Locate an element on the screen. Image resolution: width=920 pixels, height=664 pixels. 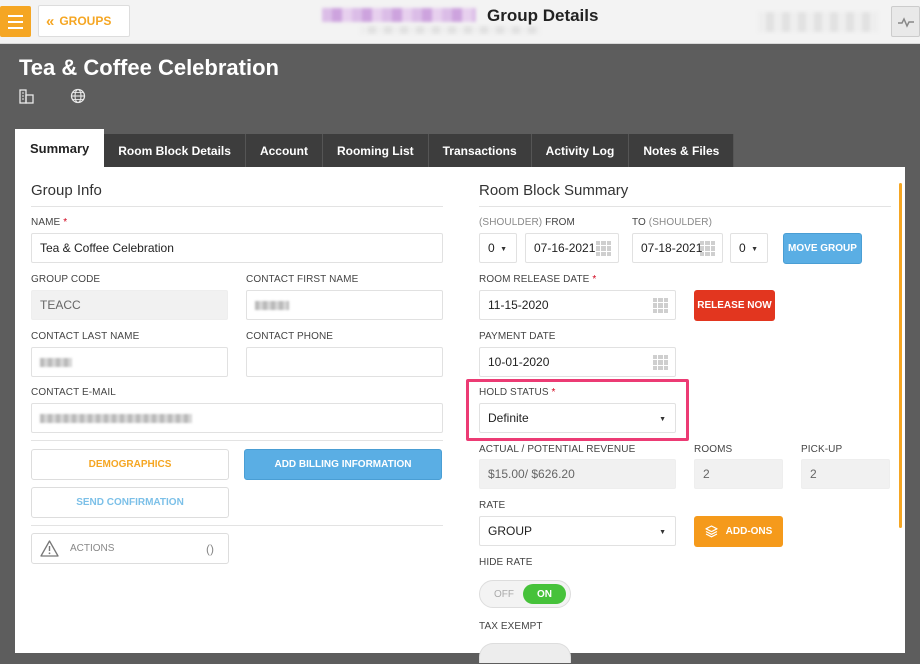
groups-back-label: GROUPS is located at coordinates (85, 21).